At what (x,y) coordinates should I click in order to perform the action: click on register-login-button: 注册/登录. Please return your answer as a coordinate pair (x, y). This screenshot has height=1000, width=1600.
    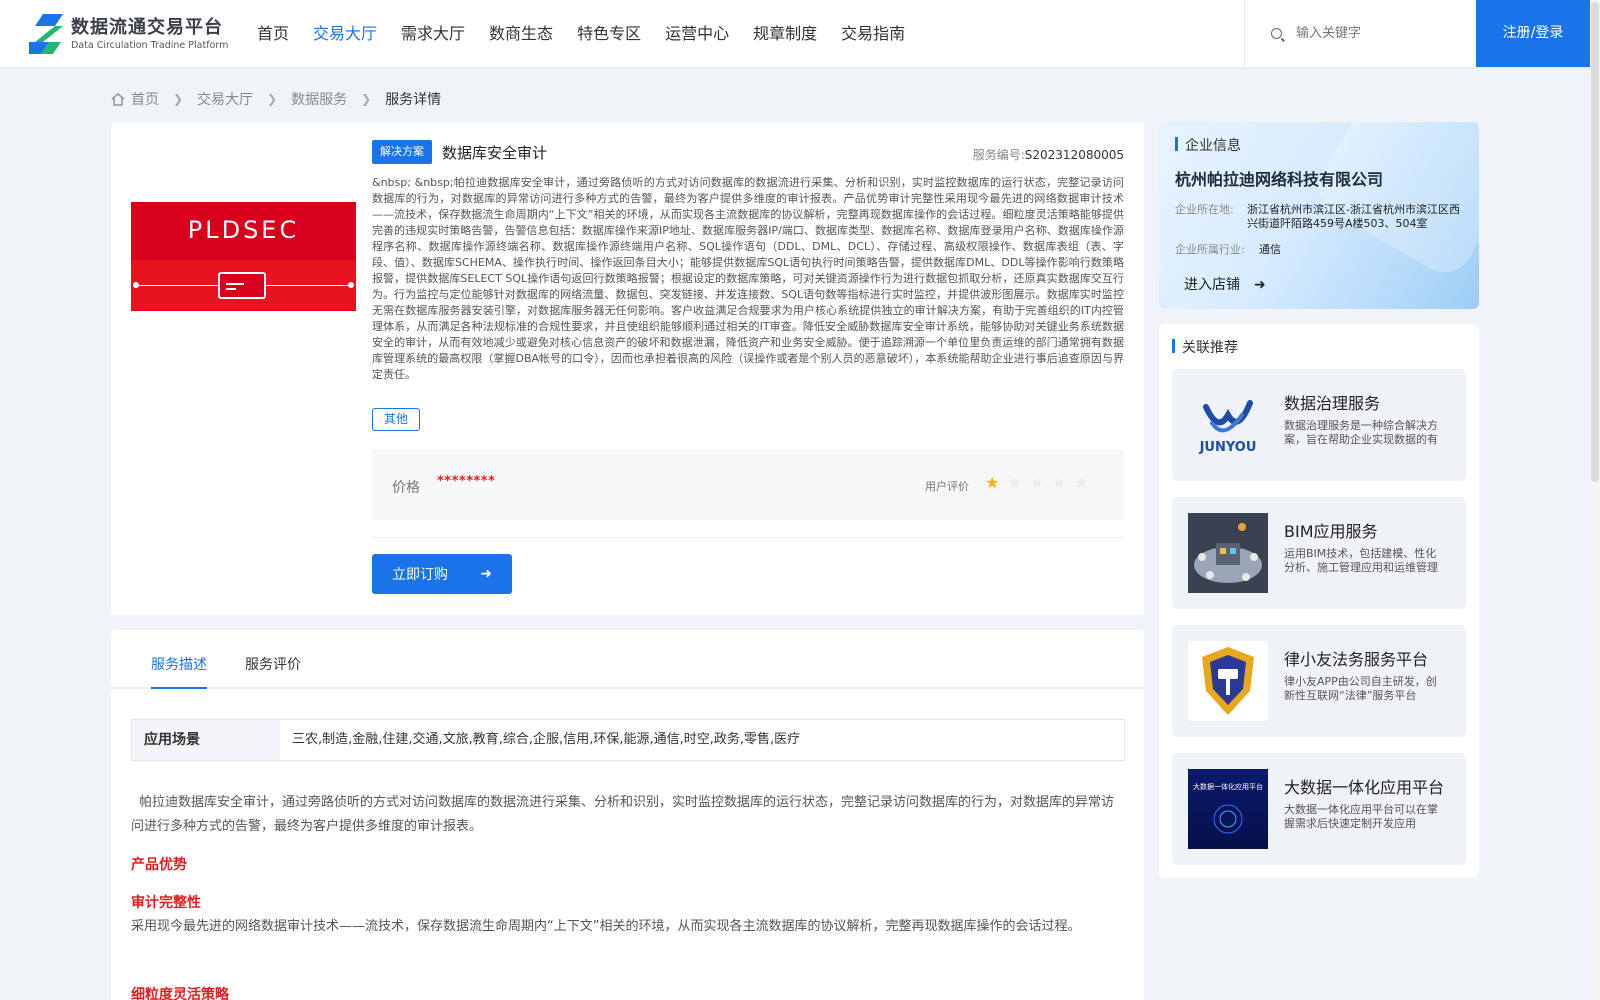
    Looking at the image, I should click on (1533, 33).